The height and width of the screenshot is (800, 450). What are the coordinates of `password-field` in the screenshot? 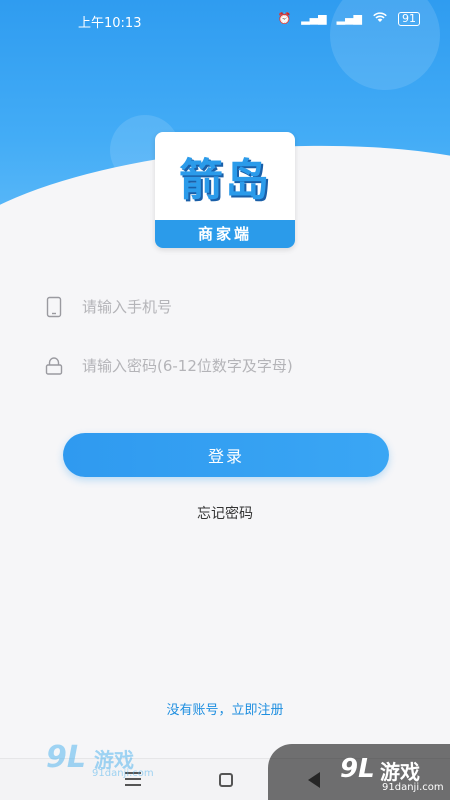 It's located at (227, 366).